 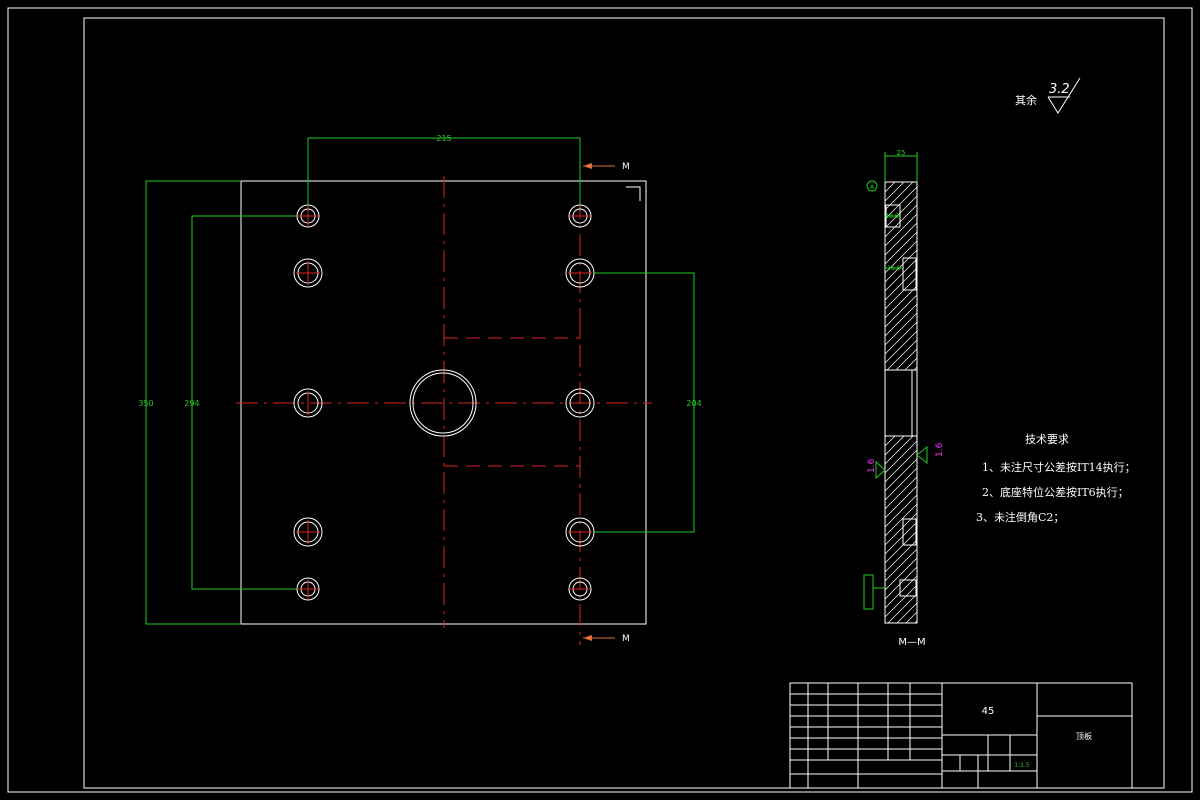 I want to click on hidden-step-upper, so click(x=512, y=327).